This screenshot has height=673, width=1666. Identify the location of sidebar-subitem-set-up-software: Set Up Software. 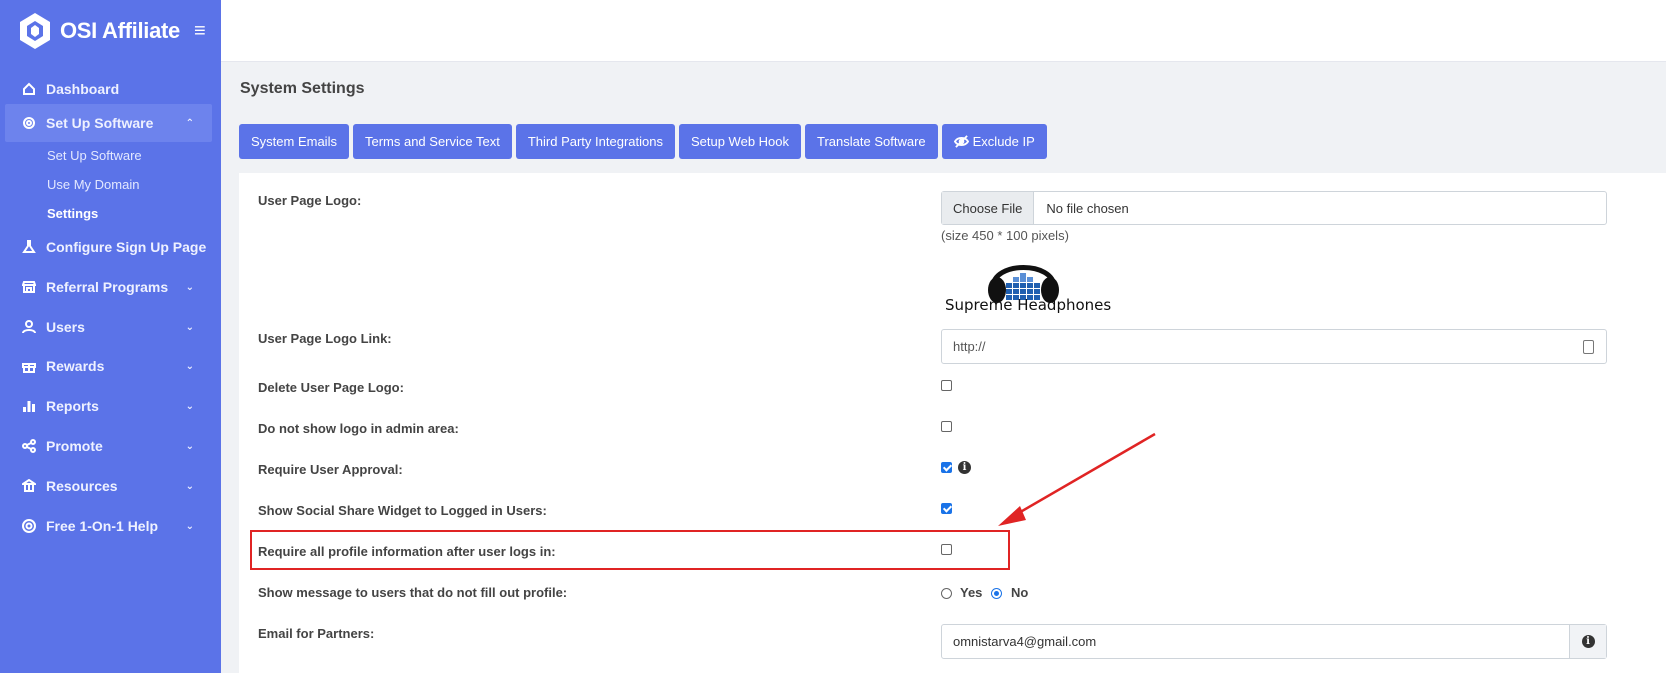
(94, 155).